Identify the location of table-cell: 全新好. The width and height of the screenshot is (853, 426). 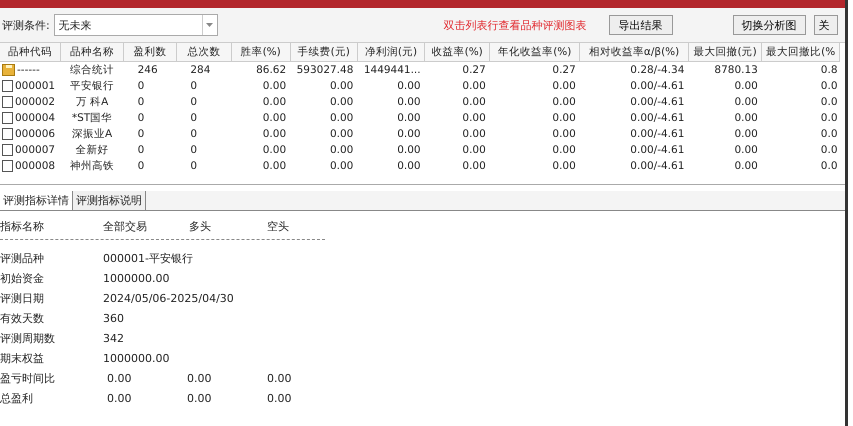
(92, 150).